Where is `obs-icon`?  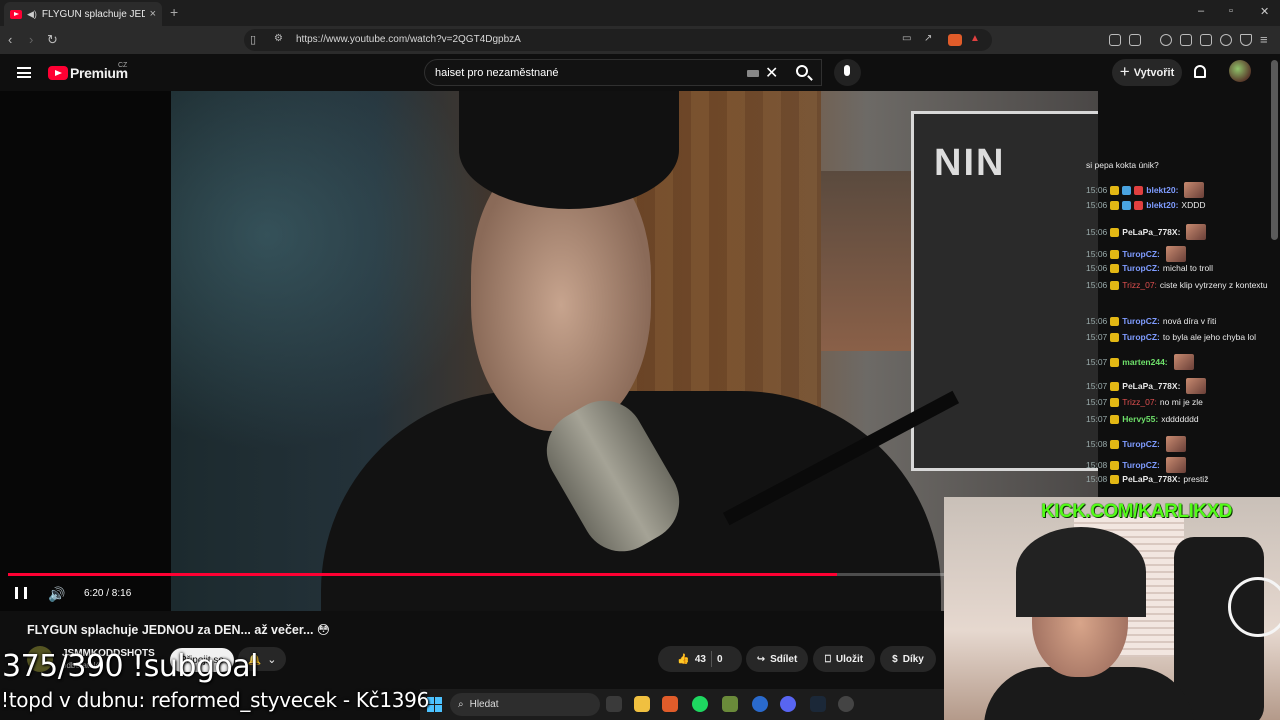
obs-icon is located at coordinates (846, 704).